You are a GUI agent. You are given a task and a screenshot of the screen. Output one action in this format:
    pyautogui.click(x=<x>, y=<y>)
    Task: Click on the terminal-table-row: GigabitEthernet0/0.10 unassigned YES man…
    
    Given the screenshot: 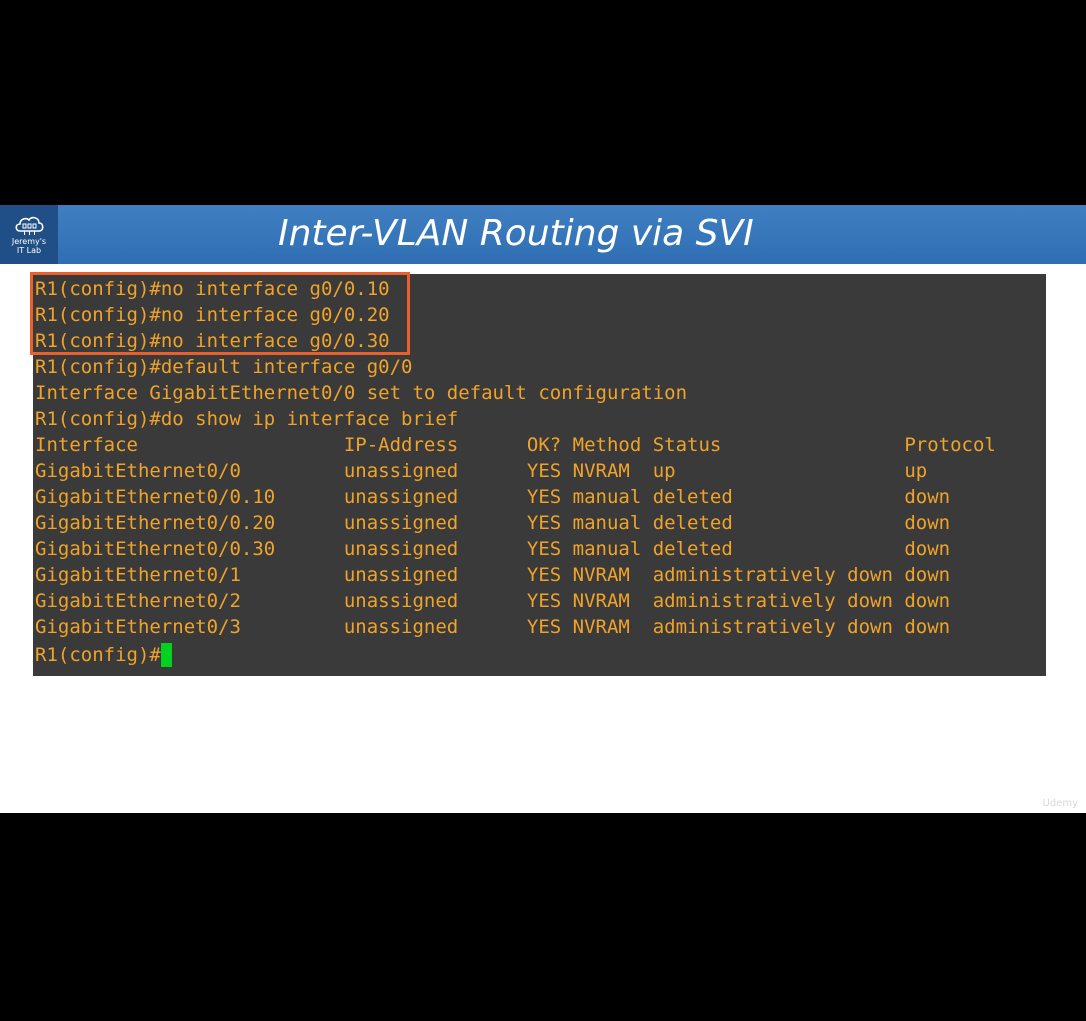 What is the action you would take?
    pyautogui.click(x=493, y=497)
    